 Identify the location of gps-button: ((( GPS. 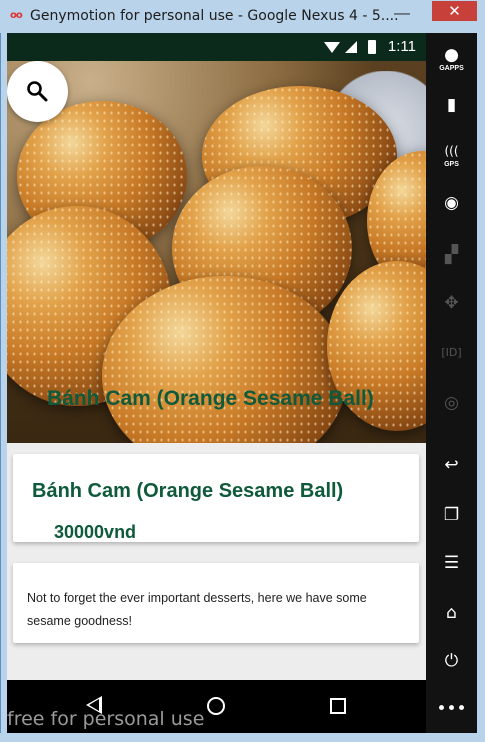
(451, 157).